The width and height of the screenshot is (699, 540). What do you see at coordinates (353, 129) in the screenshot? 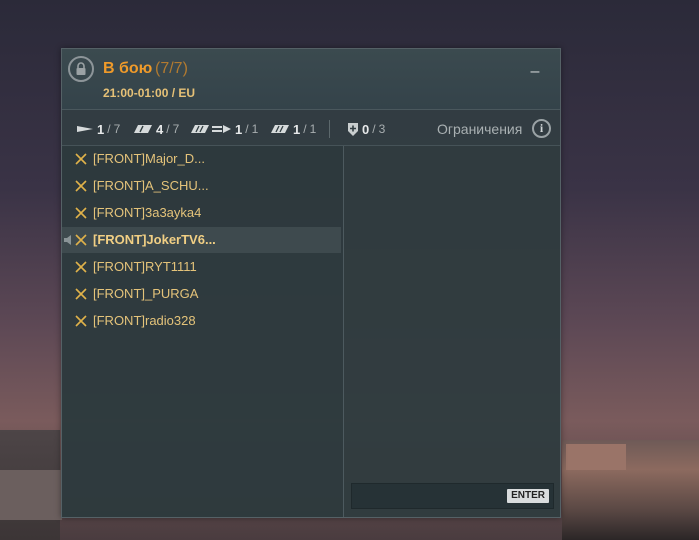
I see `shield-plus-icon` at bounding box center [353, 129].